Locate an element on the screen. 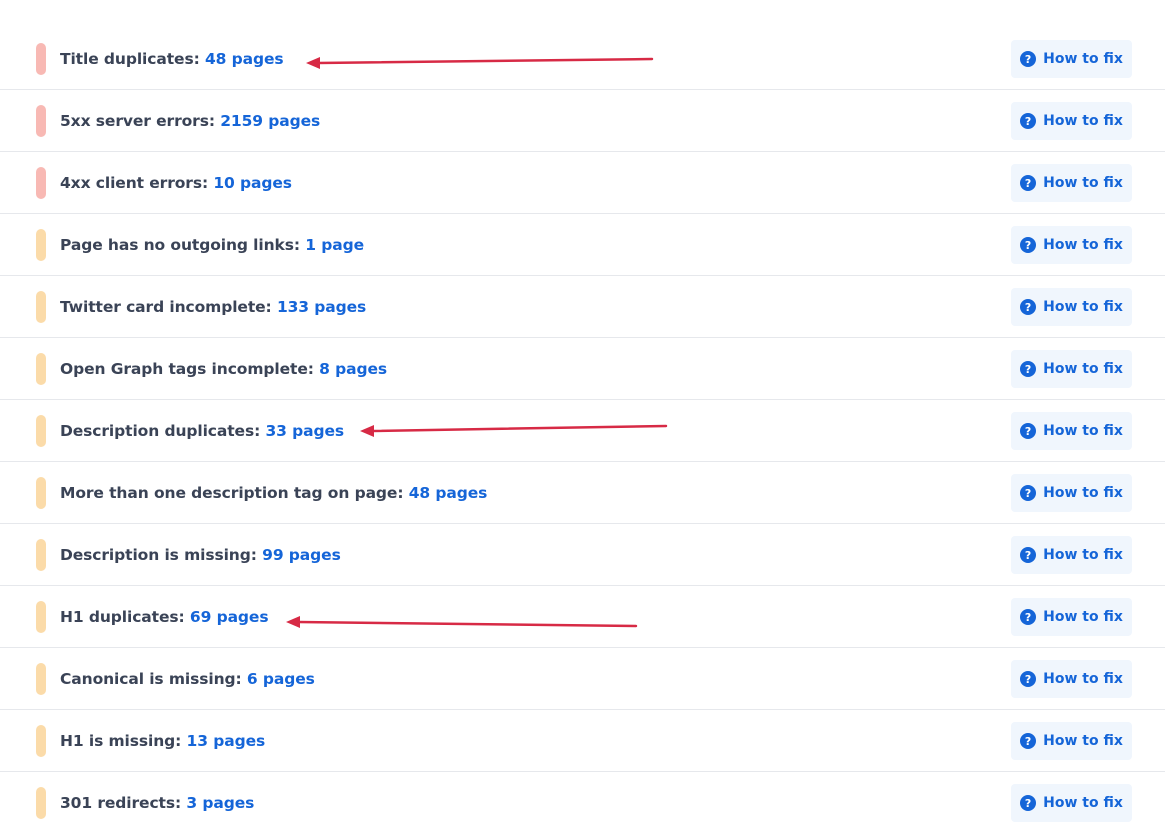  issue-label: 4xx client errors: is located at coordinates (137, 183).